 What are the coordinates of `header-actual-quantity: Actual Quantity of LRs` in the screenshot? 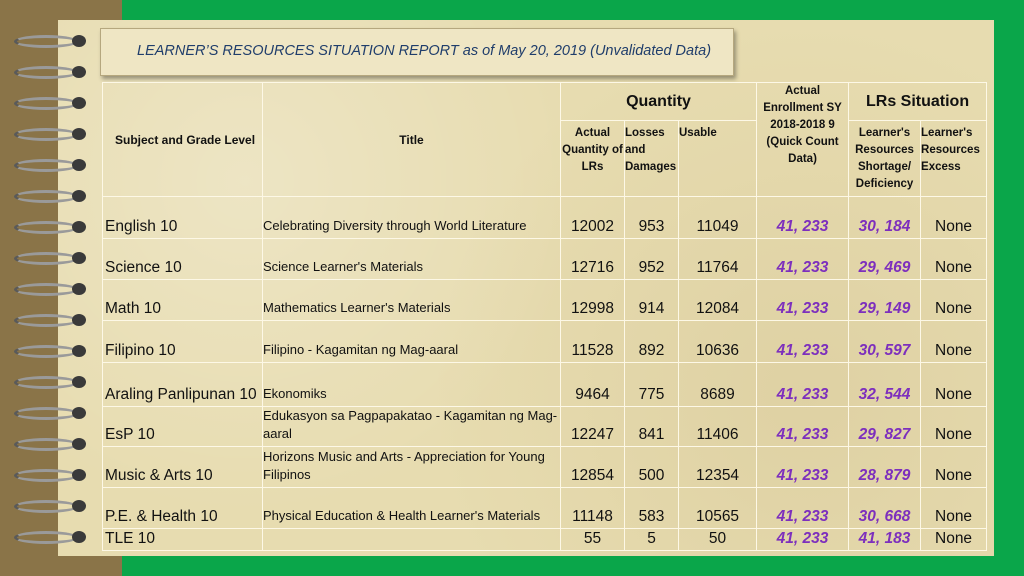 It's located at (592, 158).